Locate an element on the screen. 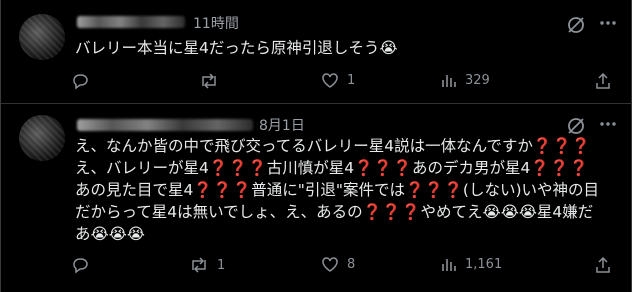  like-button: 1 is located at coordinates (338, 80).